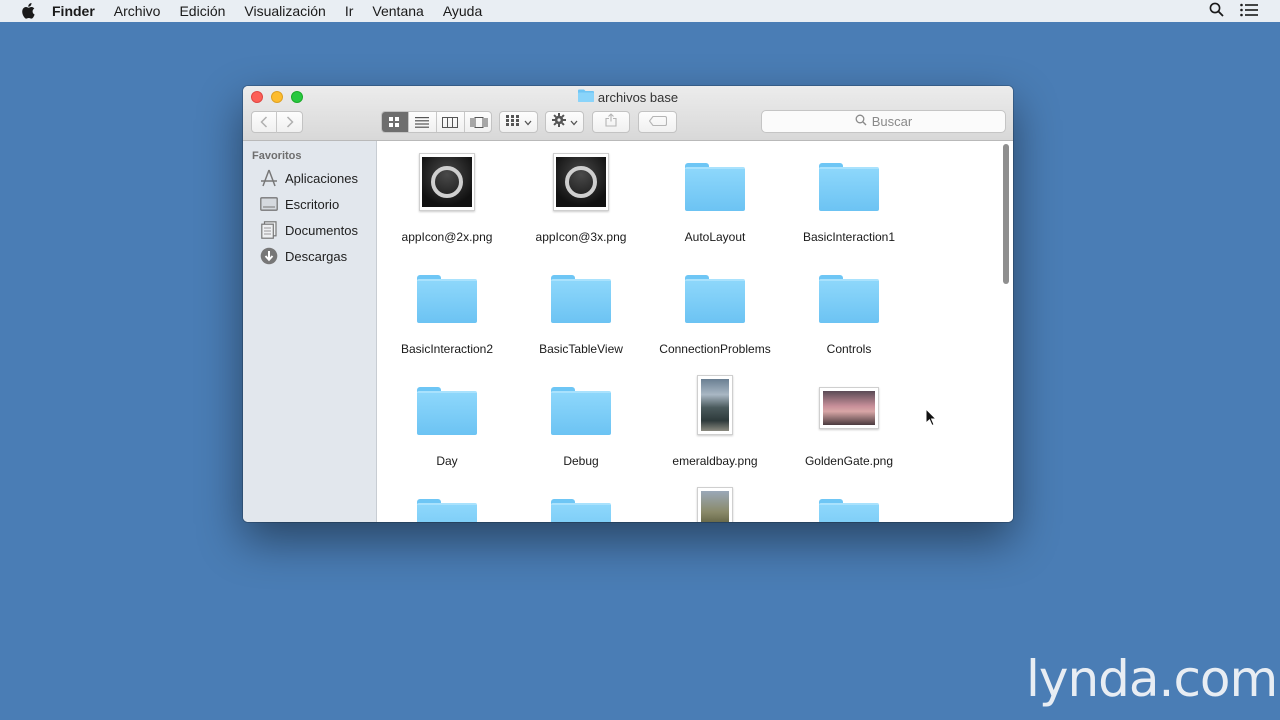 The width and height of the screenshot is (1280, 720). I want to click on gear-icon, so click(558, 122).